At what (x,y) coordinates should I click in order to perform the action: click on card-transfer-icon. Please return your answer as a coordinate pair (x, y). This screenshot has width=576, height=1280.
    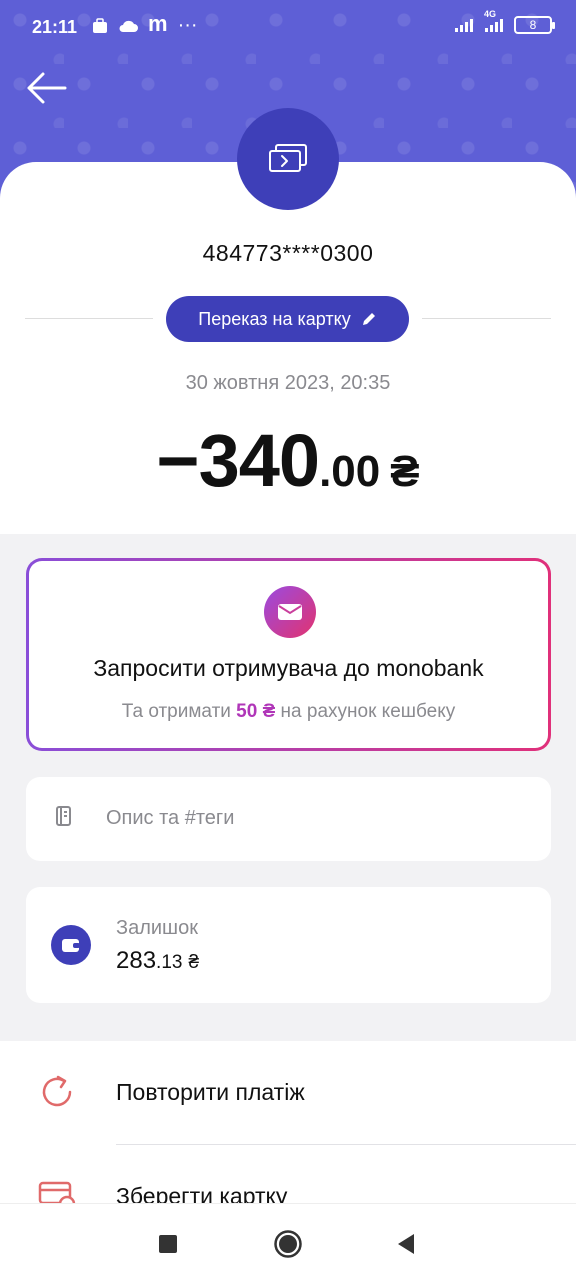
    Looking at the image, I should click on (288, 158).